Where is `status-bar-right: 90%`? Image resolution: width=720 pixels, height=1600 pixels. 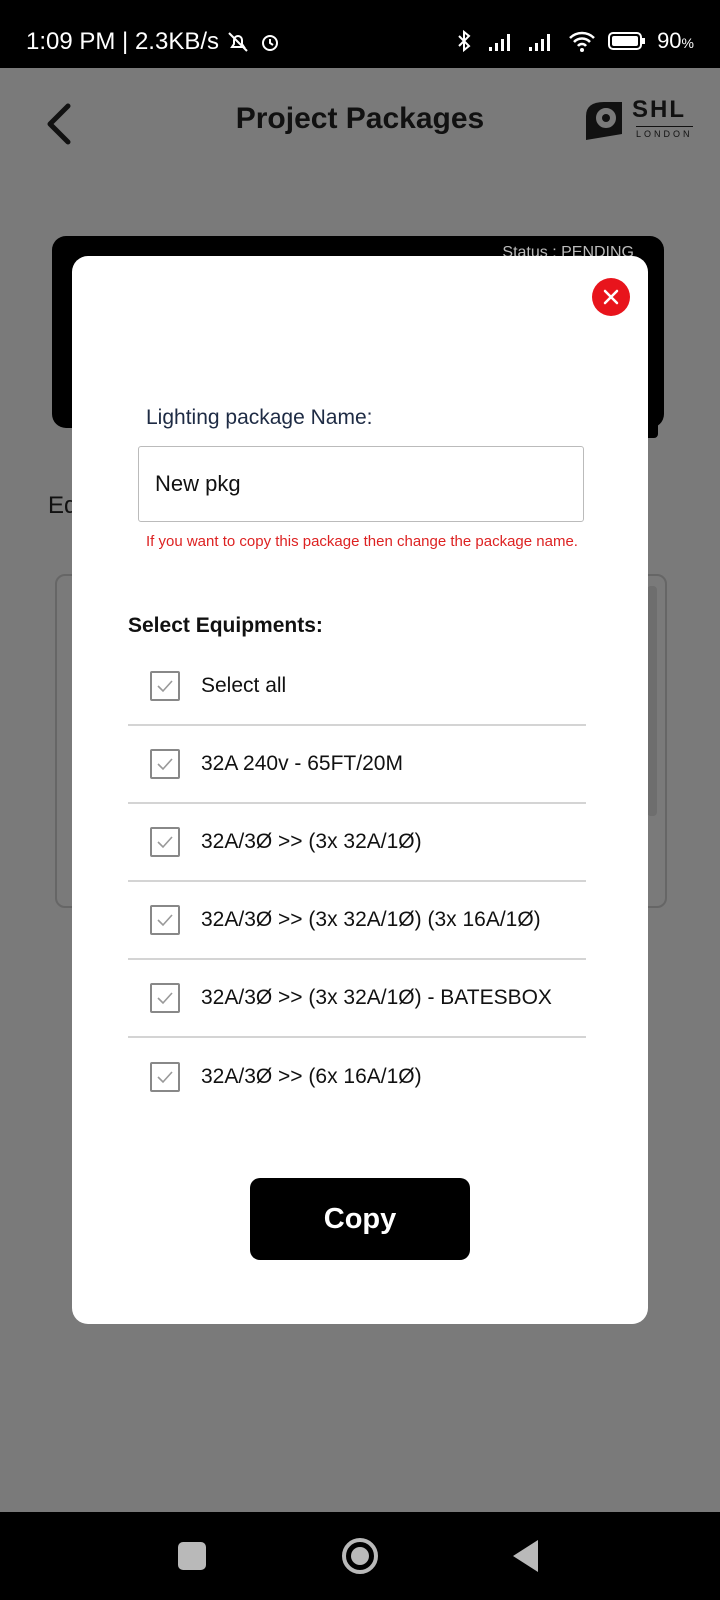 status-bar-right: 90% is located at coordinates (572, 41).